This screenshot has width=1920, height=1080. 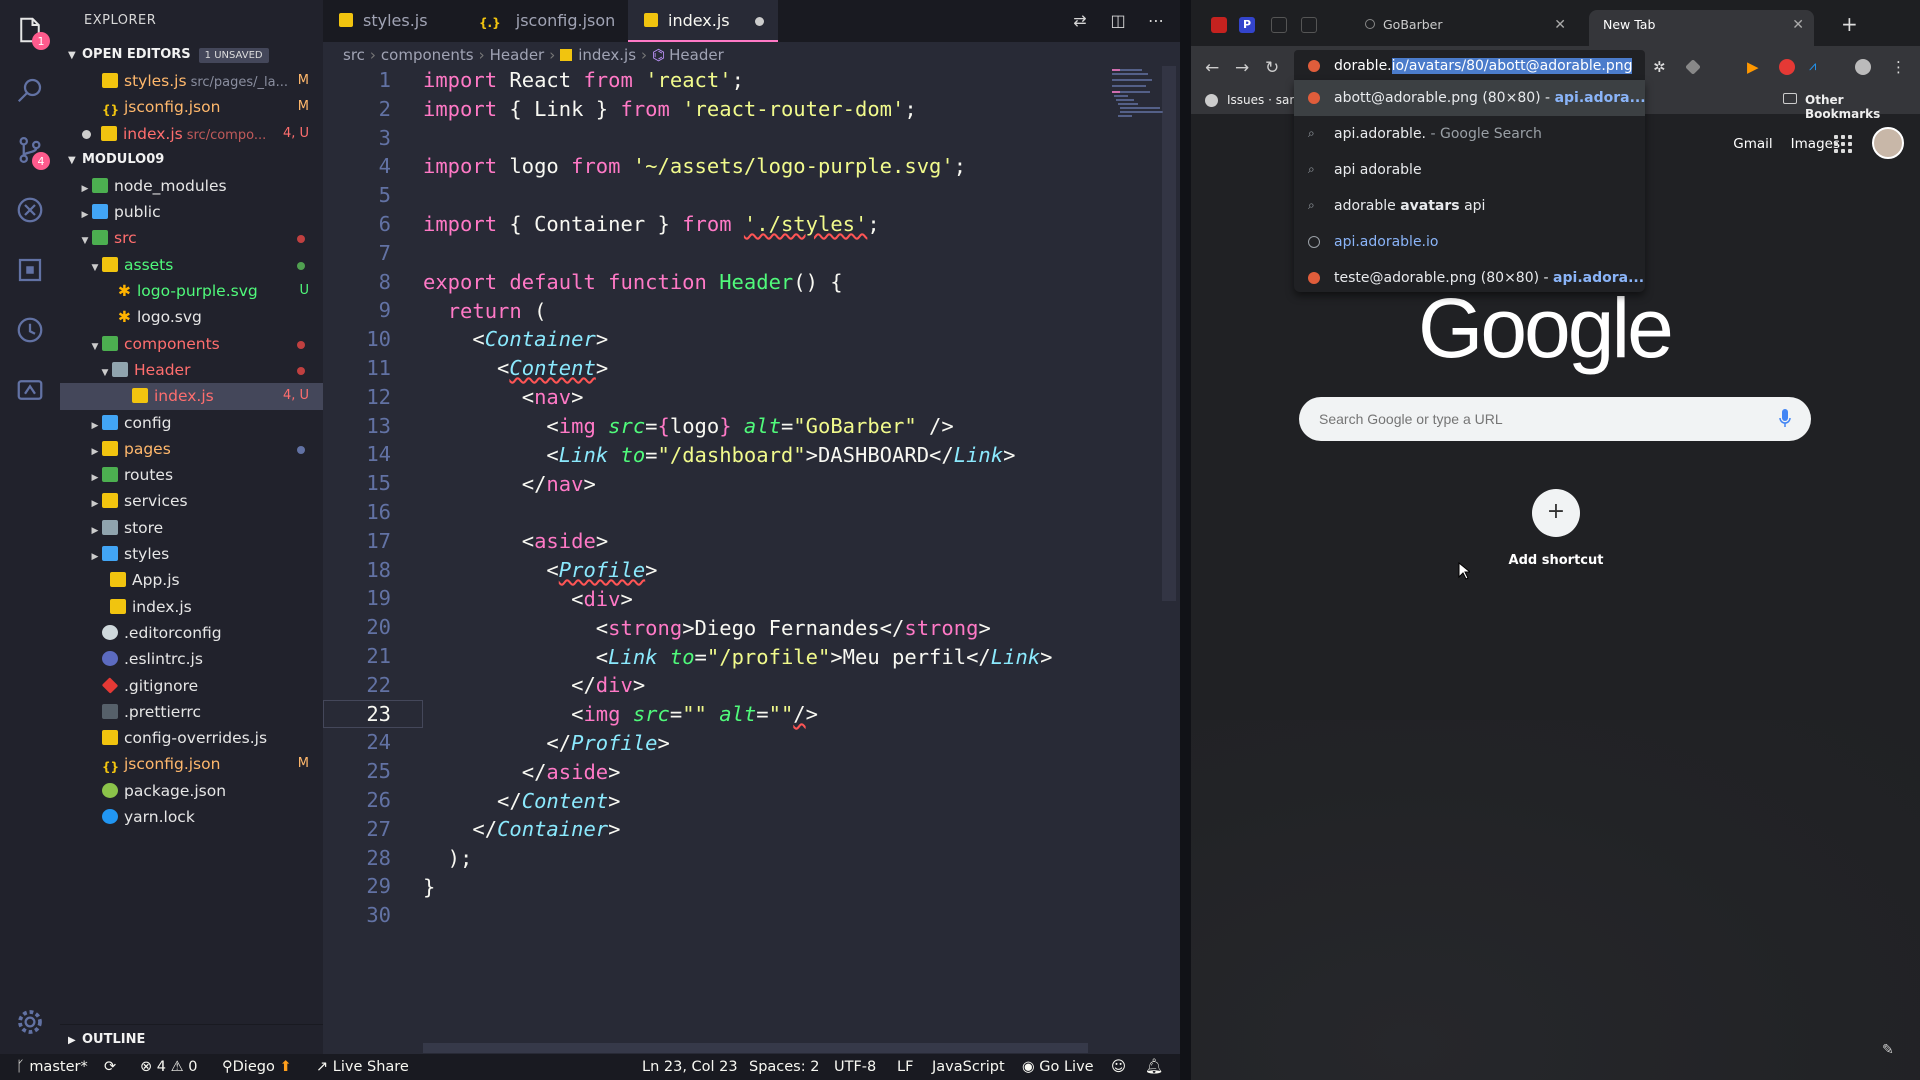 What do you see at coordinates (30, 270) in the screenshot?
I see `extensions-icon` at bounding box center [30, 270].